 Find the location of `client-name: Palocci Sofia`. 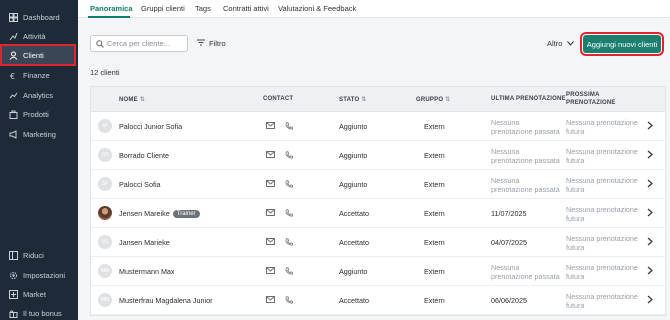

client-name: Palocci Sofia is located at coordinates (140, 184).